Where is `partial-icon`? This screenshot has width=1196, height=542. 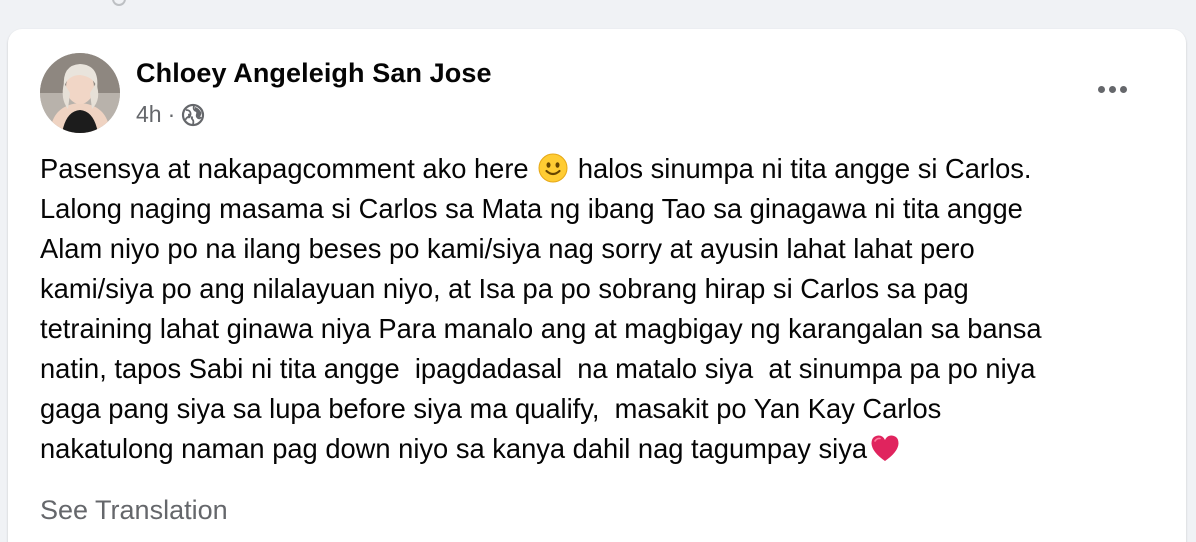
partial-icon is located at coordinates (119, 3).